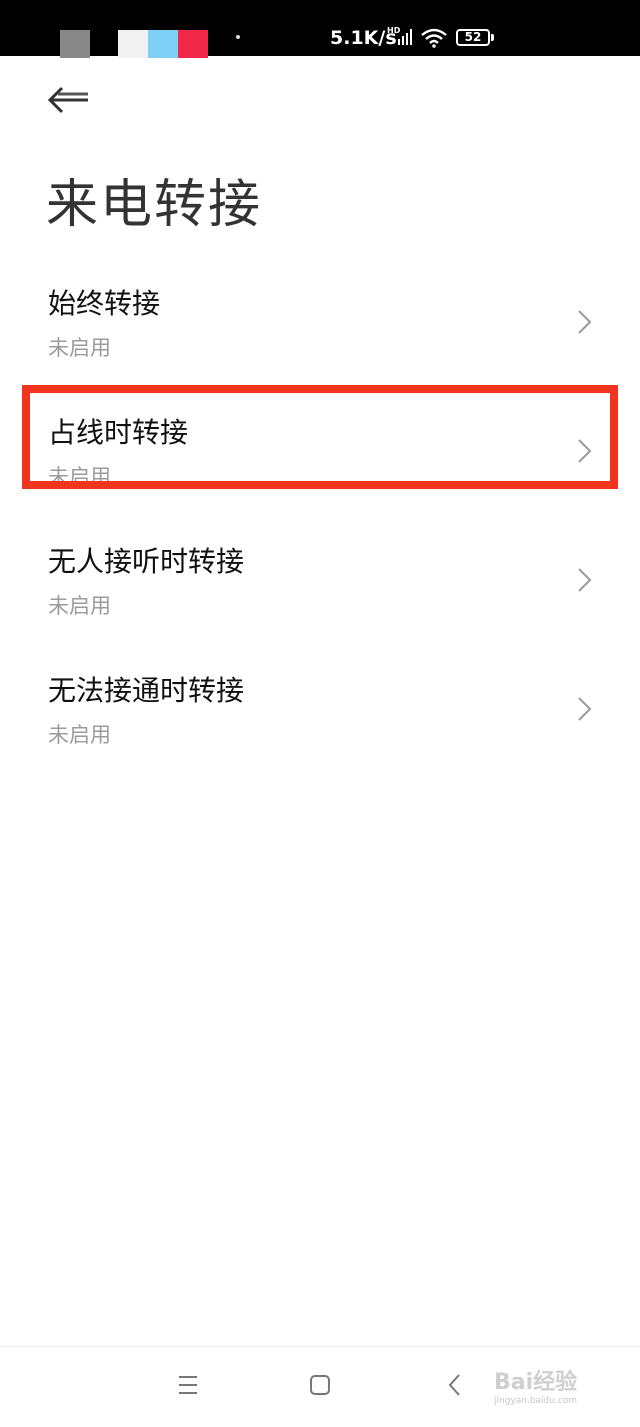 The height and width of the screenshot is (1427, 640). Describe the element at coordinates (104, 303) in the screenshot. I see `item-title: 始终转接` at that location.